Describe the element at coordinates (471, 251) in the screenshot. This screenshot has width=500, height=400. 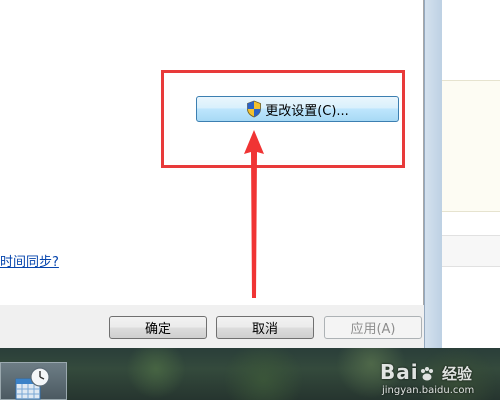
I see `background-row` at that location.